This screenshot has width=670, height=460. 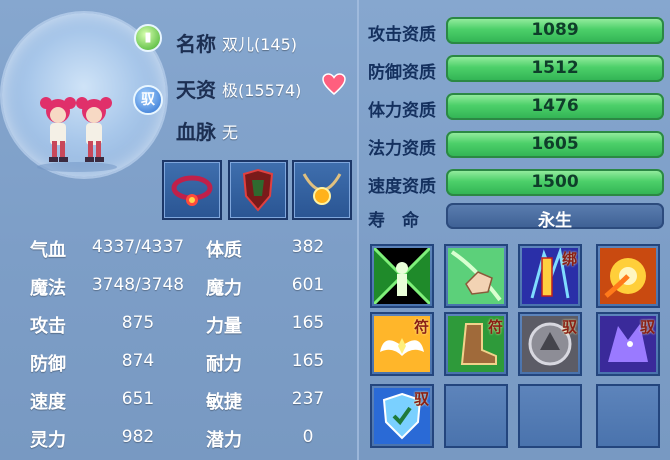 I want to click on attr-value-strength: 165, so click(x=308, y=323).